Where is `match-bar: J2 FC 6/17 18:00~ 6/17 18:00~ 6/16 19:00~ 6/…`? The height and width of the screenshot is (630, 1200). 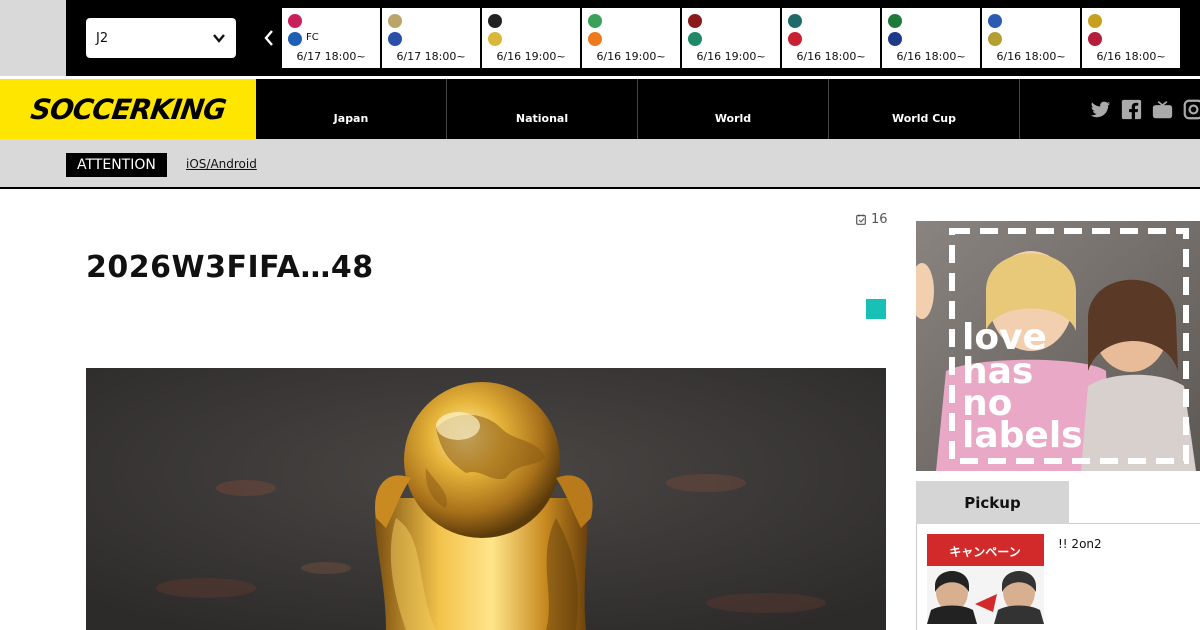 match-bar: J2 FC 6/17 18:00~ 6/17 18:00~ 6/16 19:00~ 6/… is located at coordinates (600, 38).